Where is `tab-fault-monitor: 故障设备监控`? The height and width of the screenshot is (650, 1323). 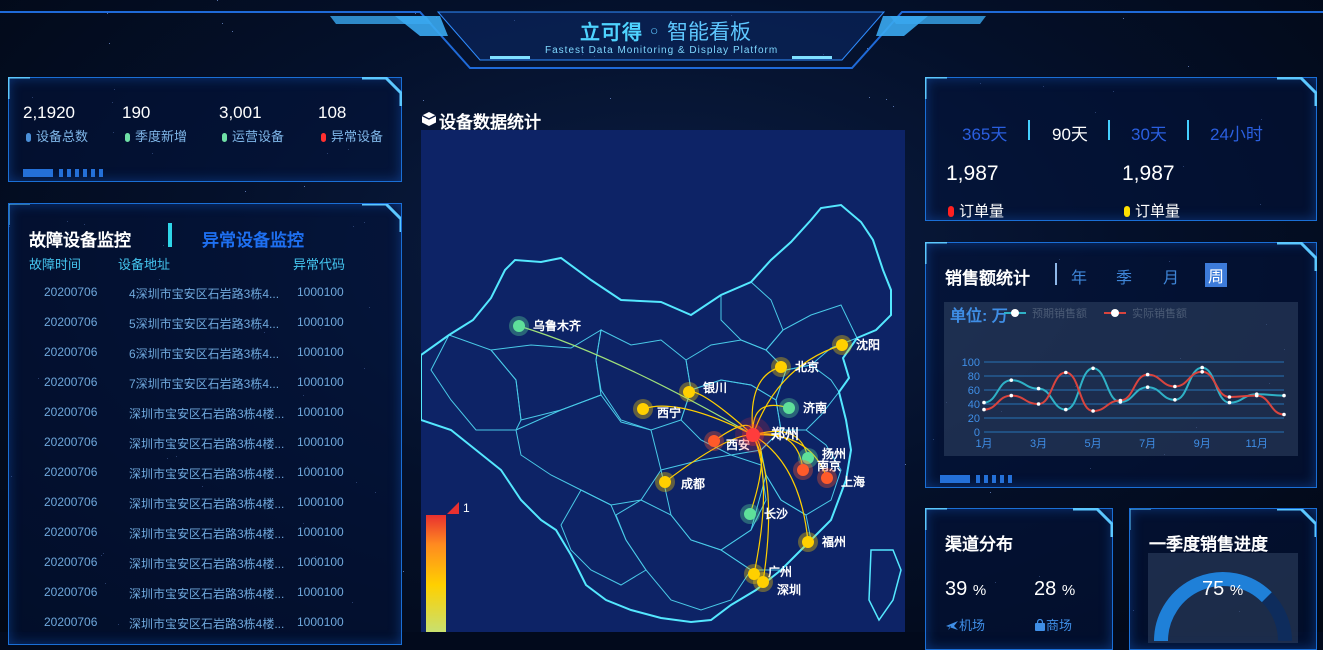 tab-fault-monitor: 故障设备监控 is located at coordinates (80, 238).